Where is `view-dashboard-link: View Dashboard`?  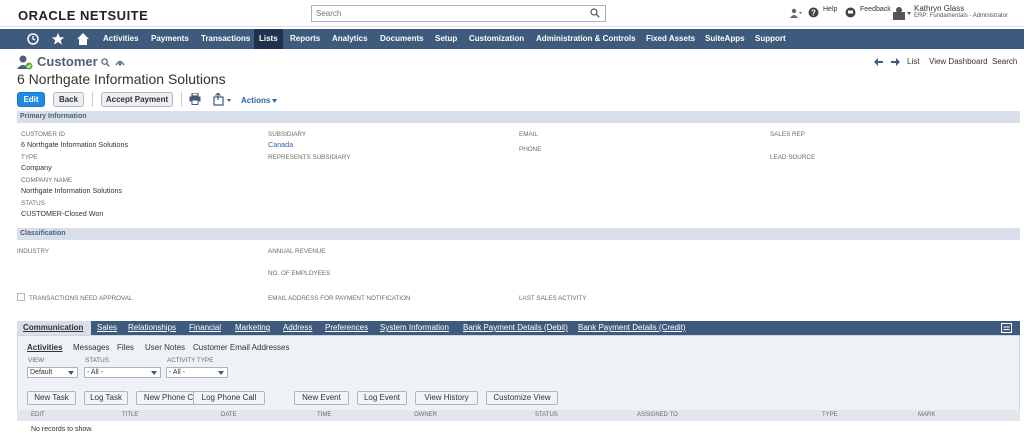 view-dashboard-link: View Dashboard is located at coordinates (958, 61).